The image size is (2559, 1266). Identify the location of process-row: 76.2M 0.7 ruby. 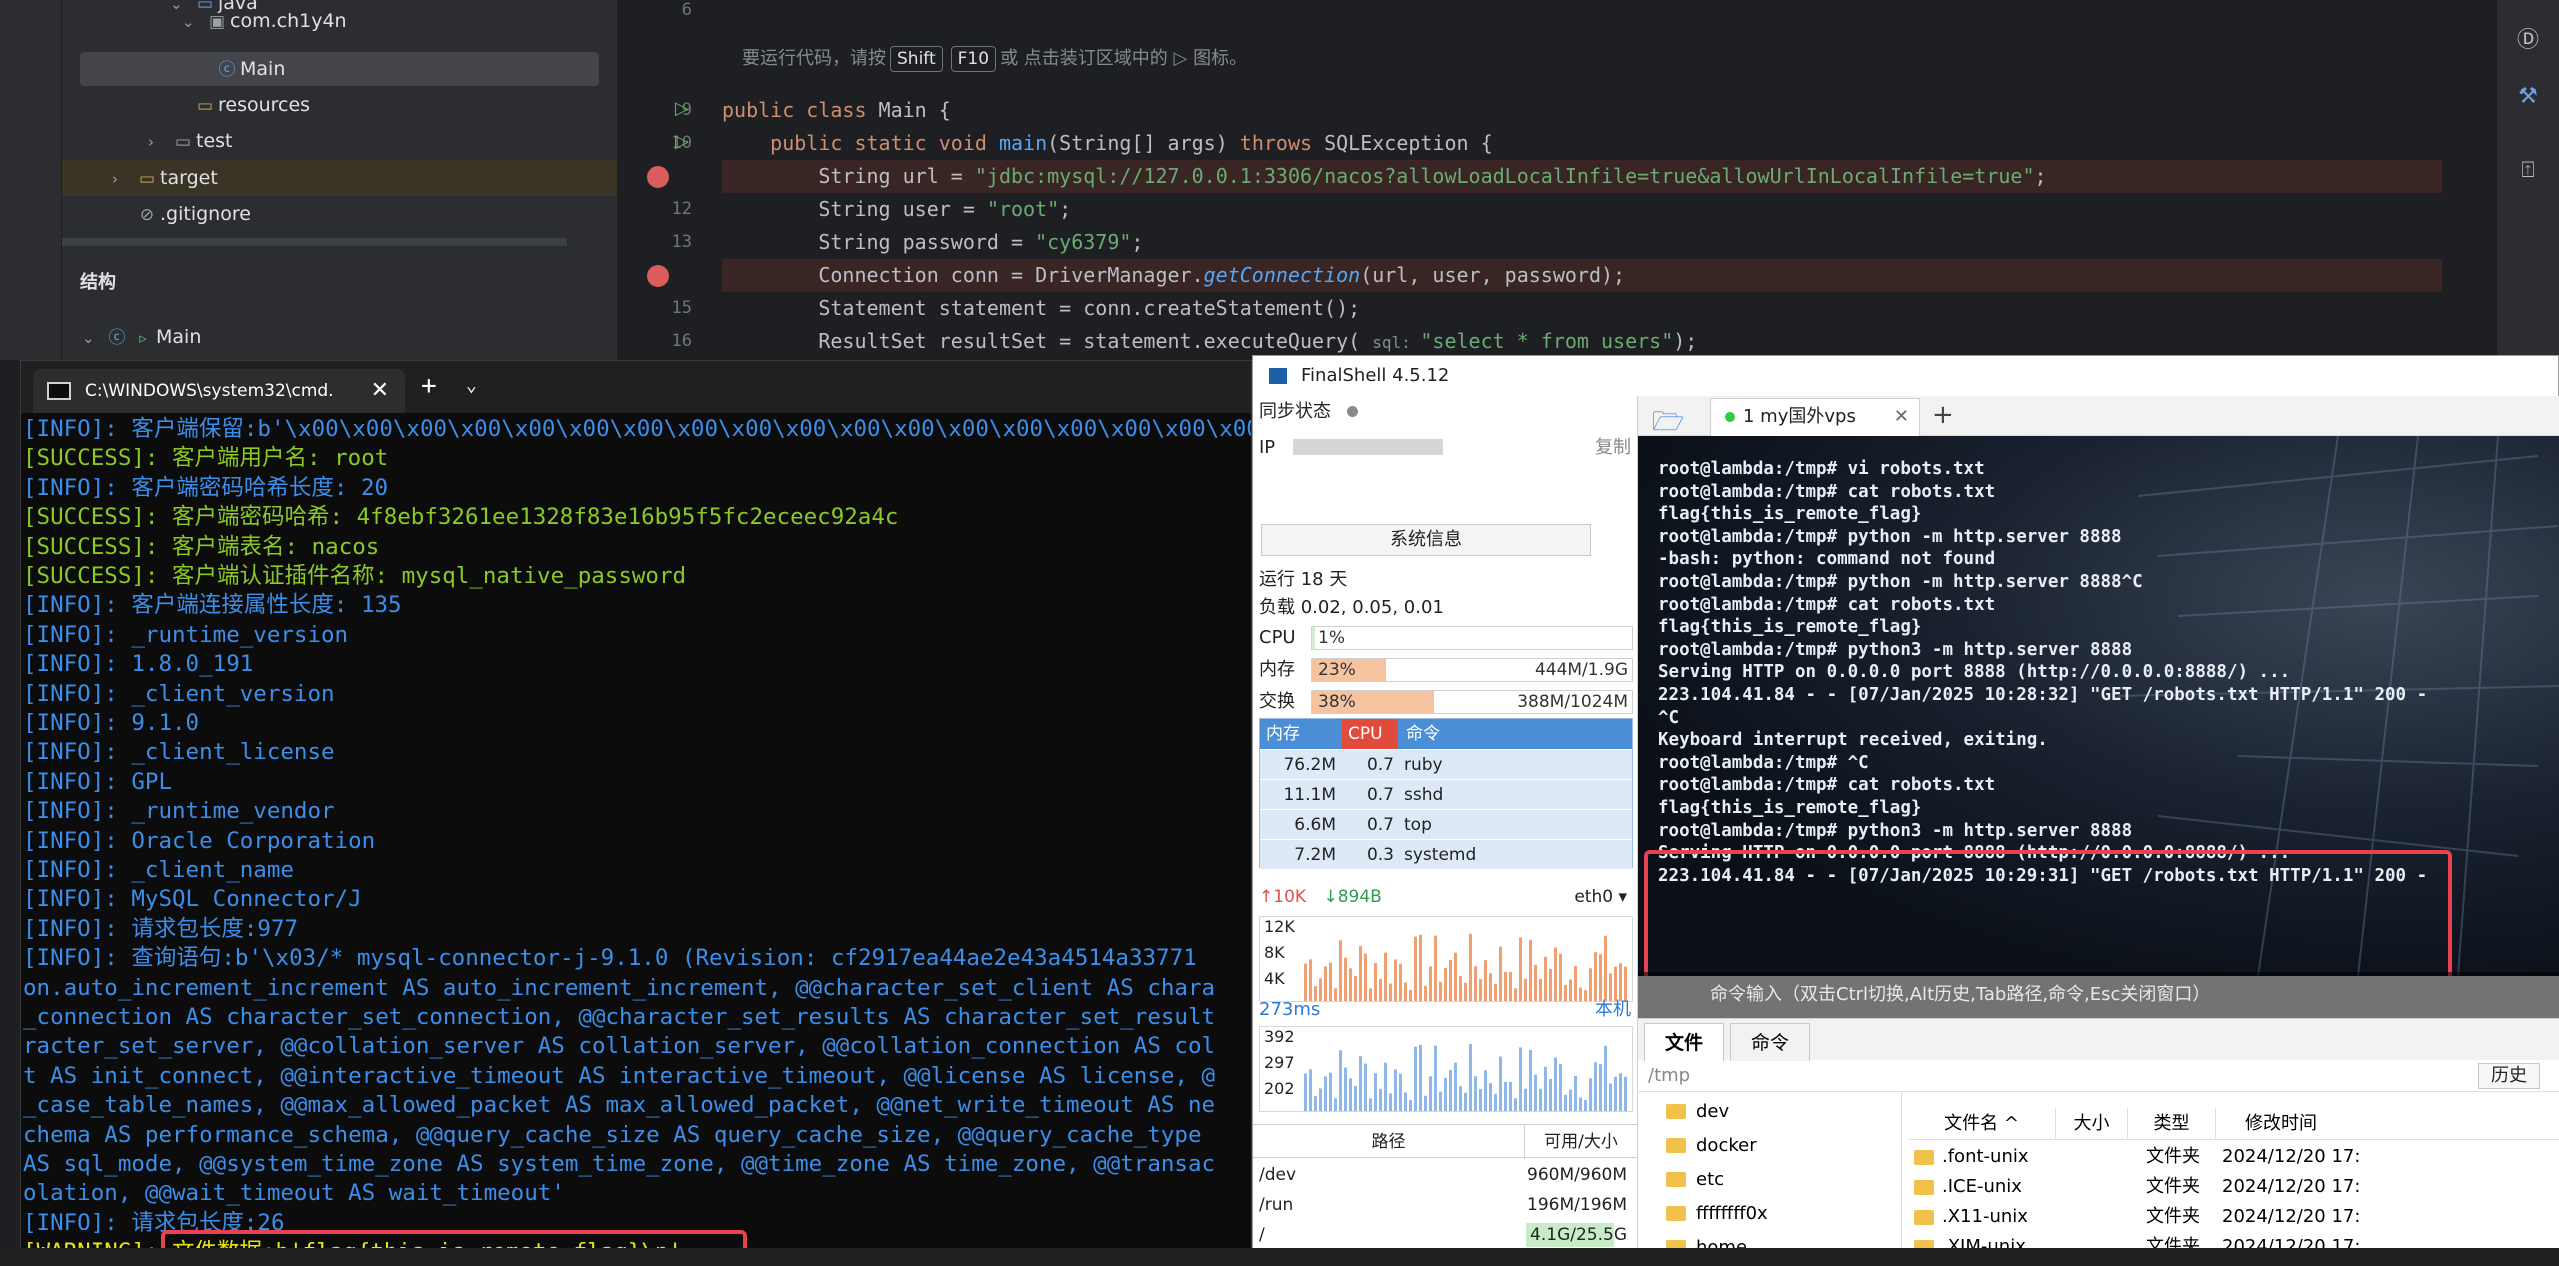
(1446, 764).